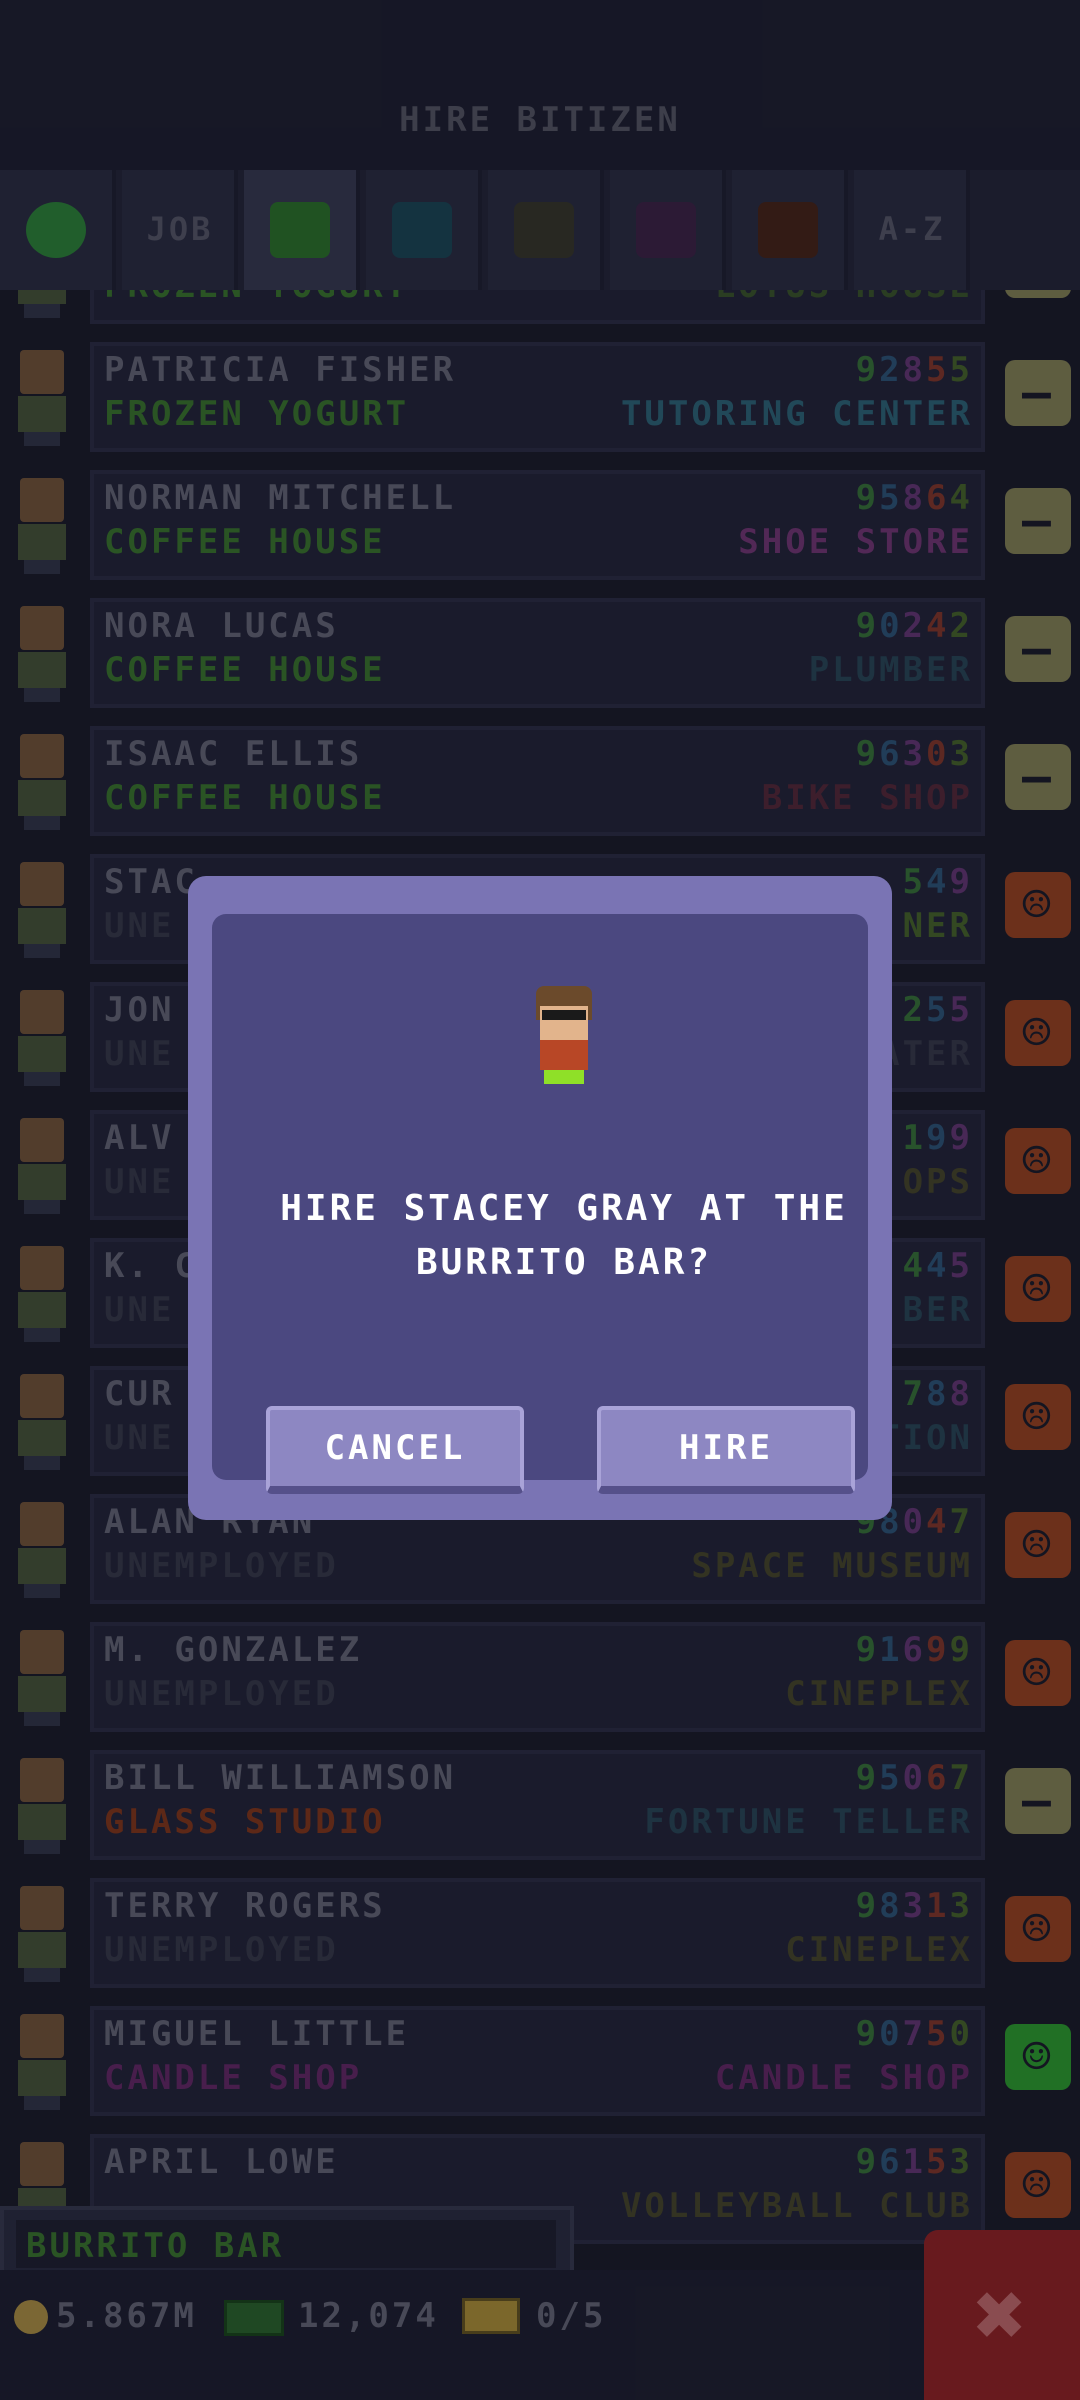 Image resolution: width=1080 pixels, height=2400 pixels. I want to click on hire-message: HIRE STACEY GRAY AT THE BURRITO BAR?, so click(564, 1235).